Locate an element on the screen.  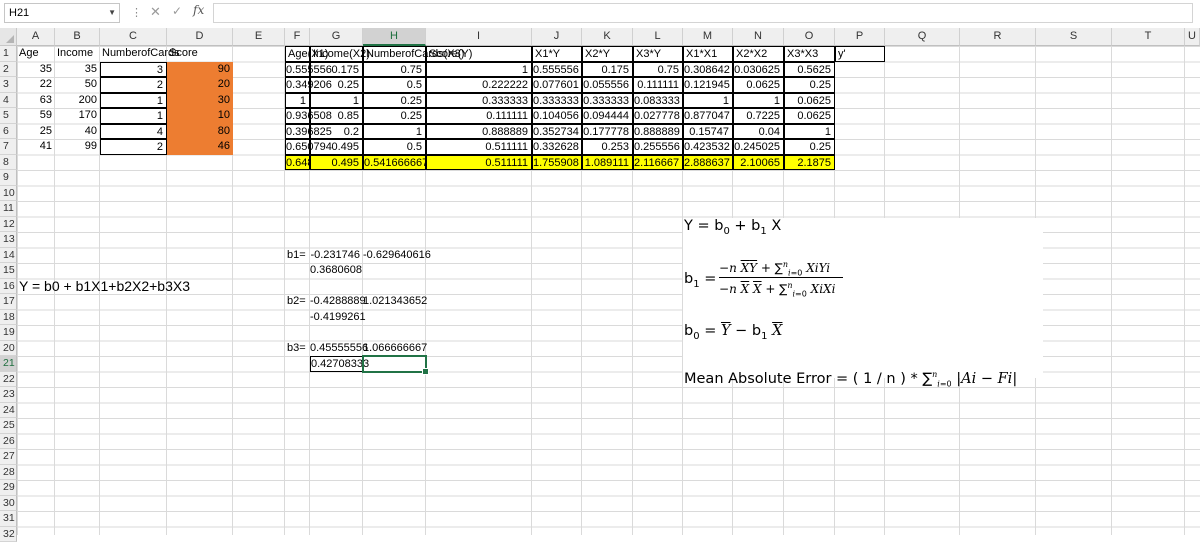
header-cell-l: X3*Y is located at coordinates (658, 54).